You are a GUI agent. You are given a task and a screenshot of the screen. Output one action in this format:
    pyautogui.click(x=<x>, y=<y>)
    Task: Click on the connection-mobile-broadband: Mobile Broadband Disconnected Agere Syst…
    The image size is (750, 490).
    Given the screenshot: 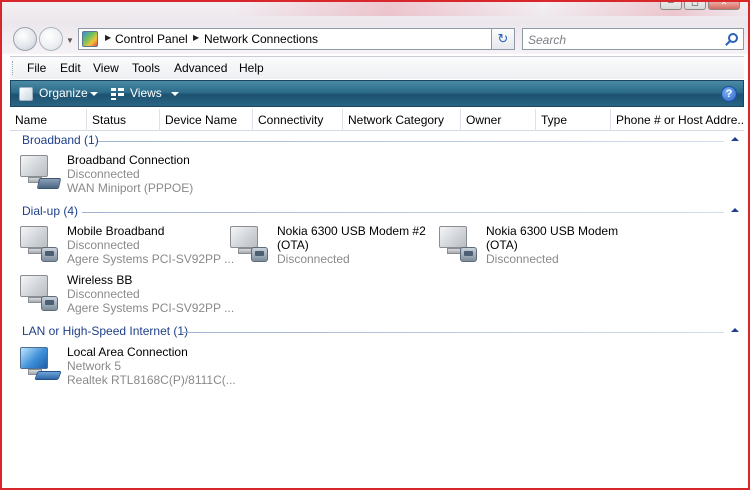 What is the action you would take?
    pyautogui.click(x=125, y=247)
    